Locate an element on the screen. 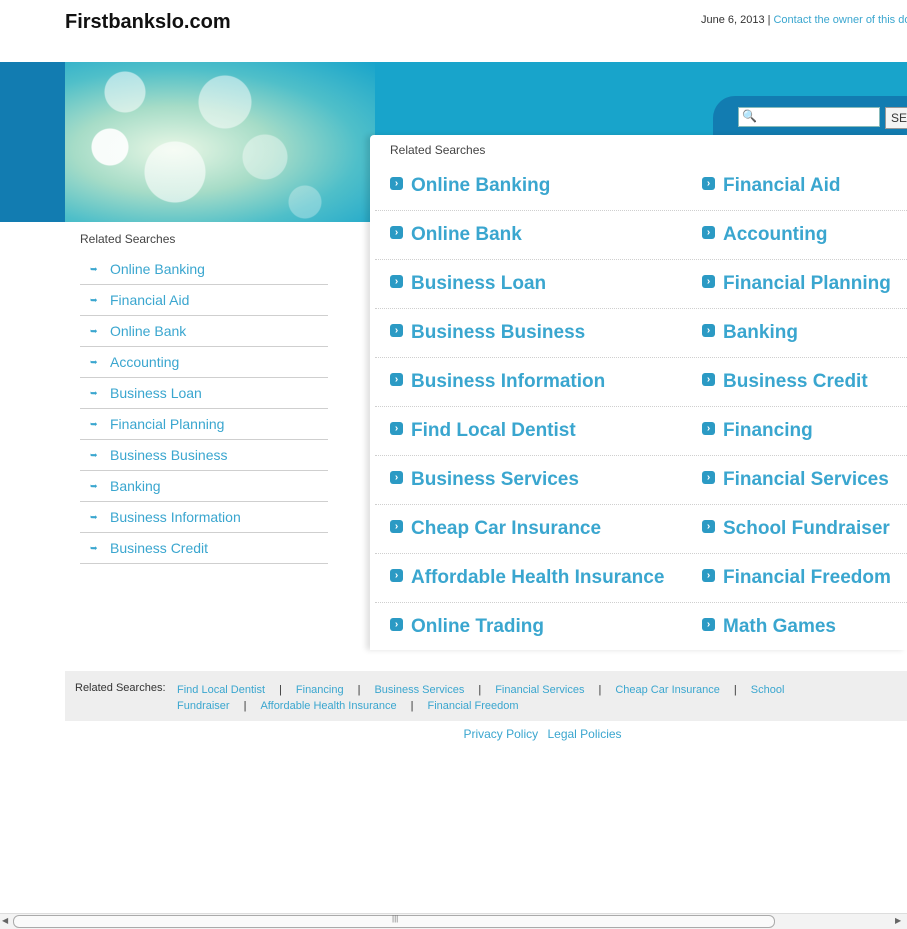 The height and width of the screenshot is (929, 907). sidebar-item: ➥ Accounting is located at coordinates (204, 362).